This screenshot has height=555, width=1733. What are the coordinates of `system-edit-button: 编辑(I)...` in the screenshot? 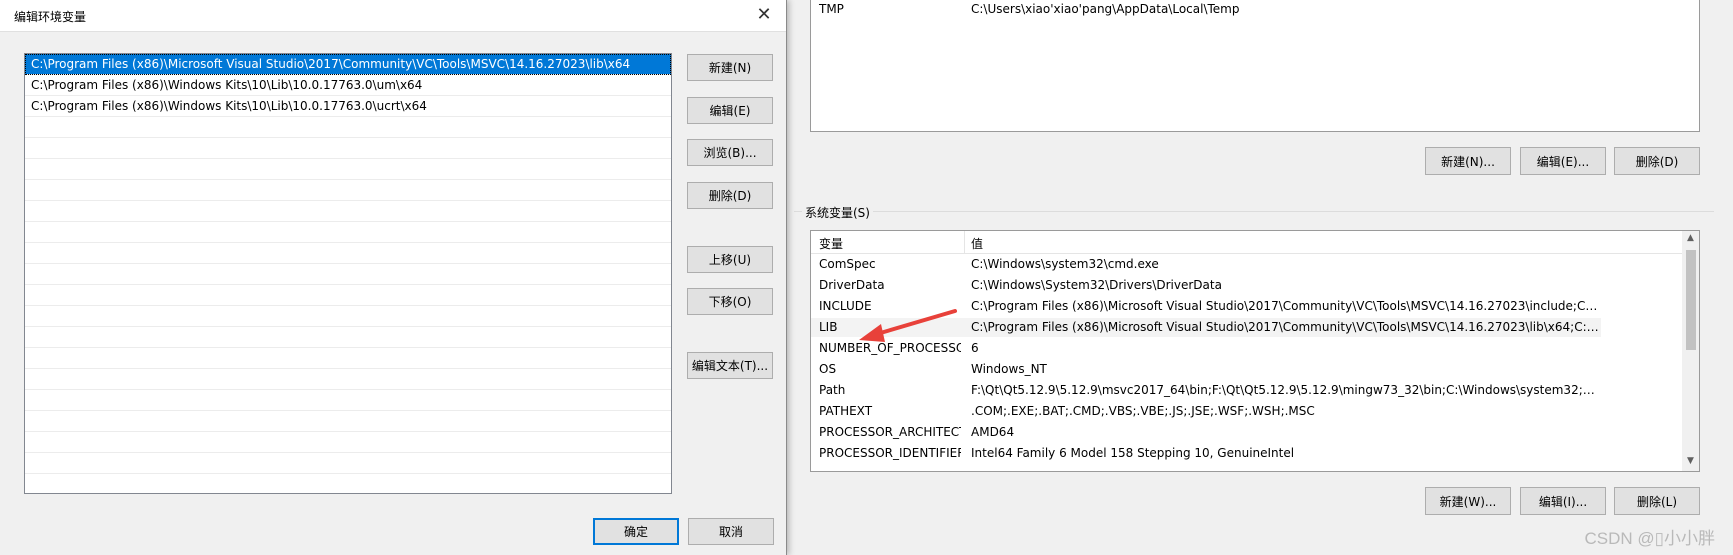 It's located at (1563, 501).